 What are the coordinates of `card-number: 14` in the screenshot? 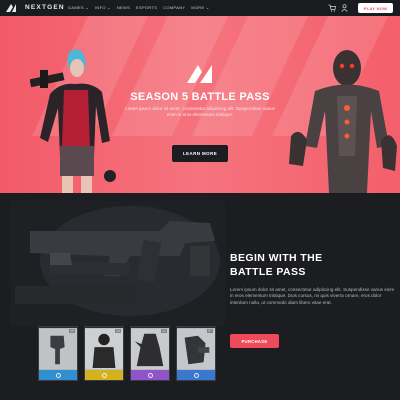 It's located at (118, 331).